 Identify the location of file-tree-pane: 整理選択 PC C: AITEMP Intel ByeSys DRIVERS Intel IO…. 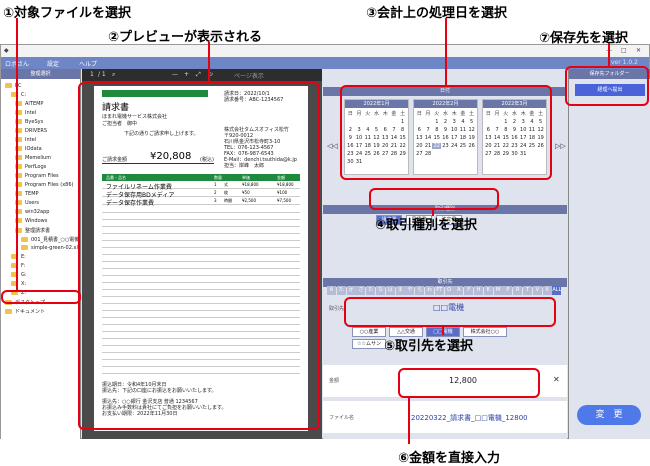
(41, 254).